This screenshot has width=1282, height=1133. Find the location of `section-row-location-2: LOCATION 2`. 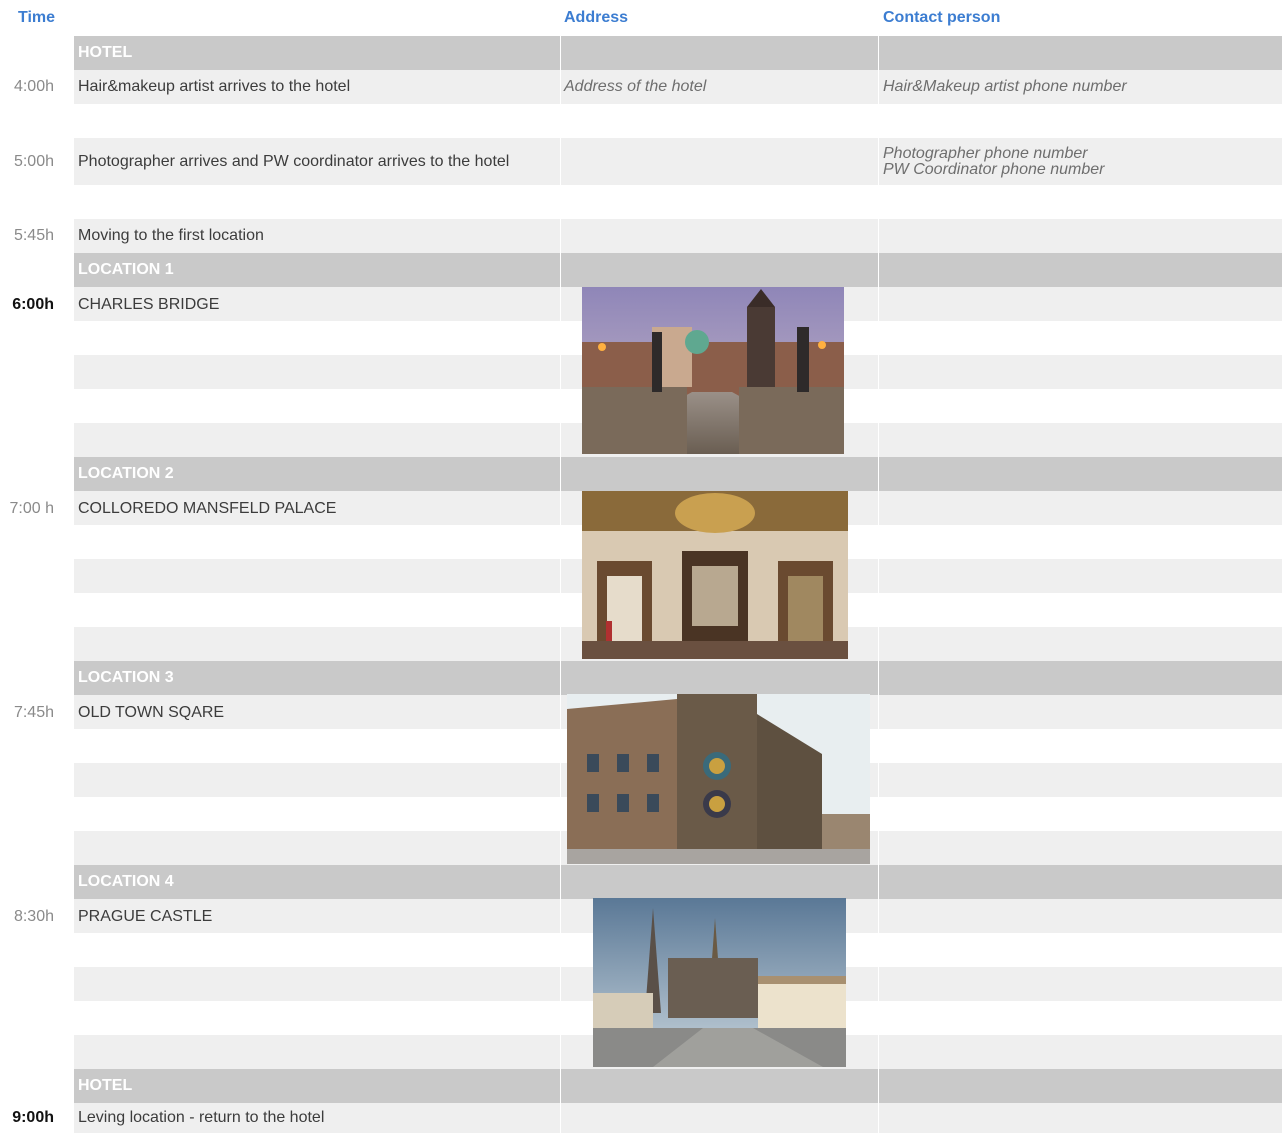

section-row-location-2: LOCATION 2 is located at coordinates (641, 474).